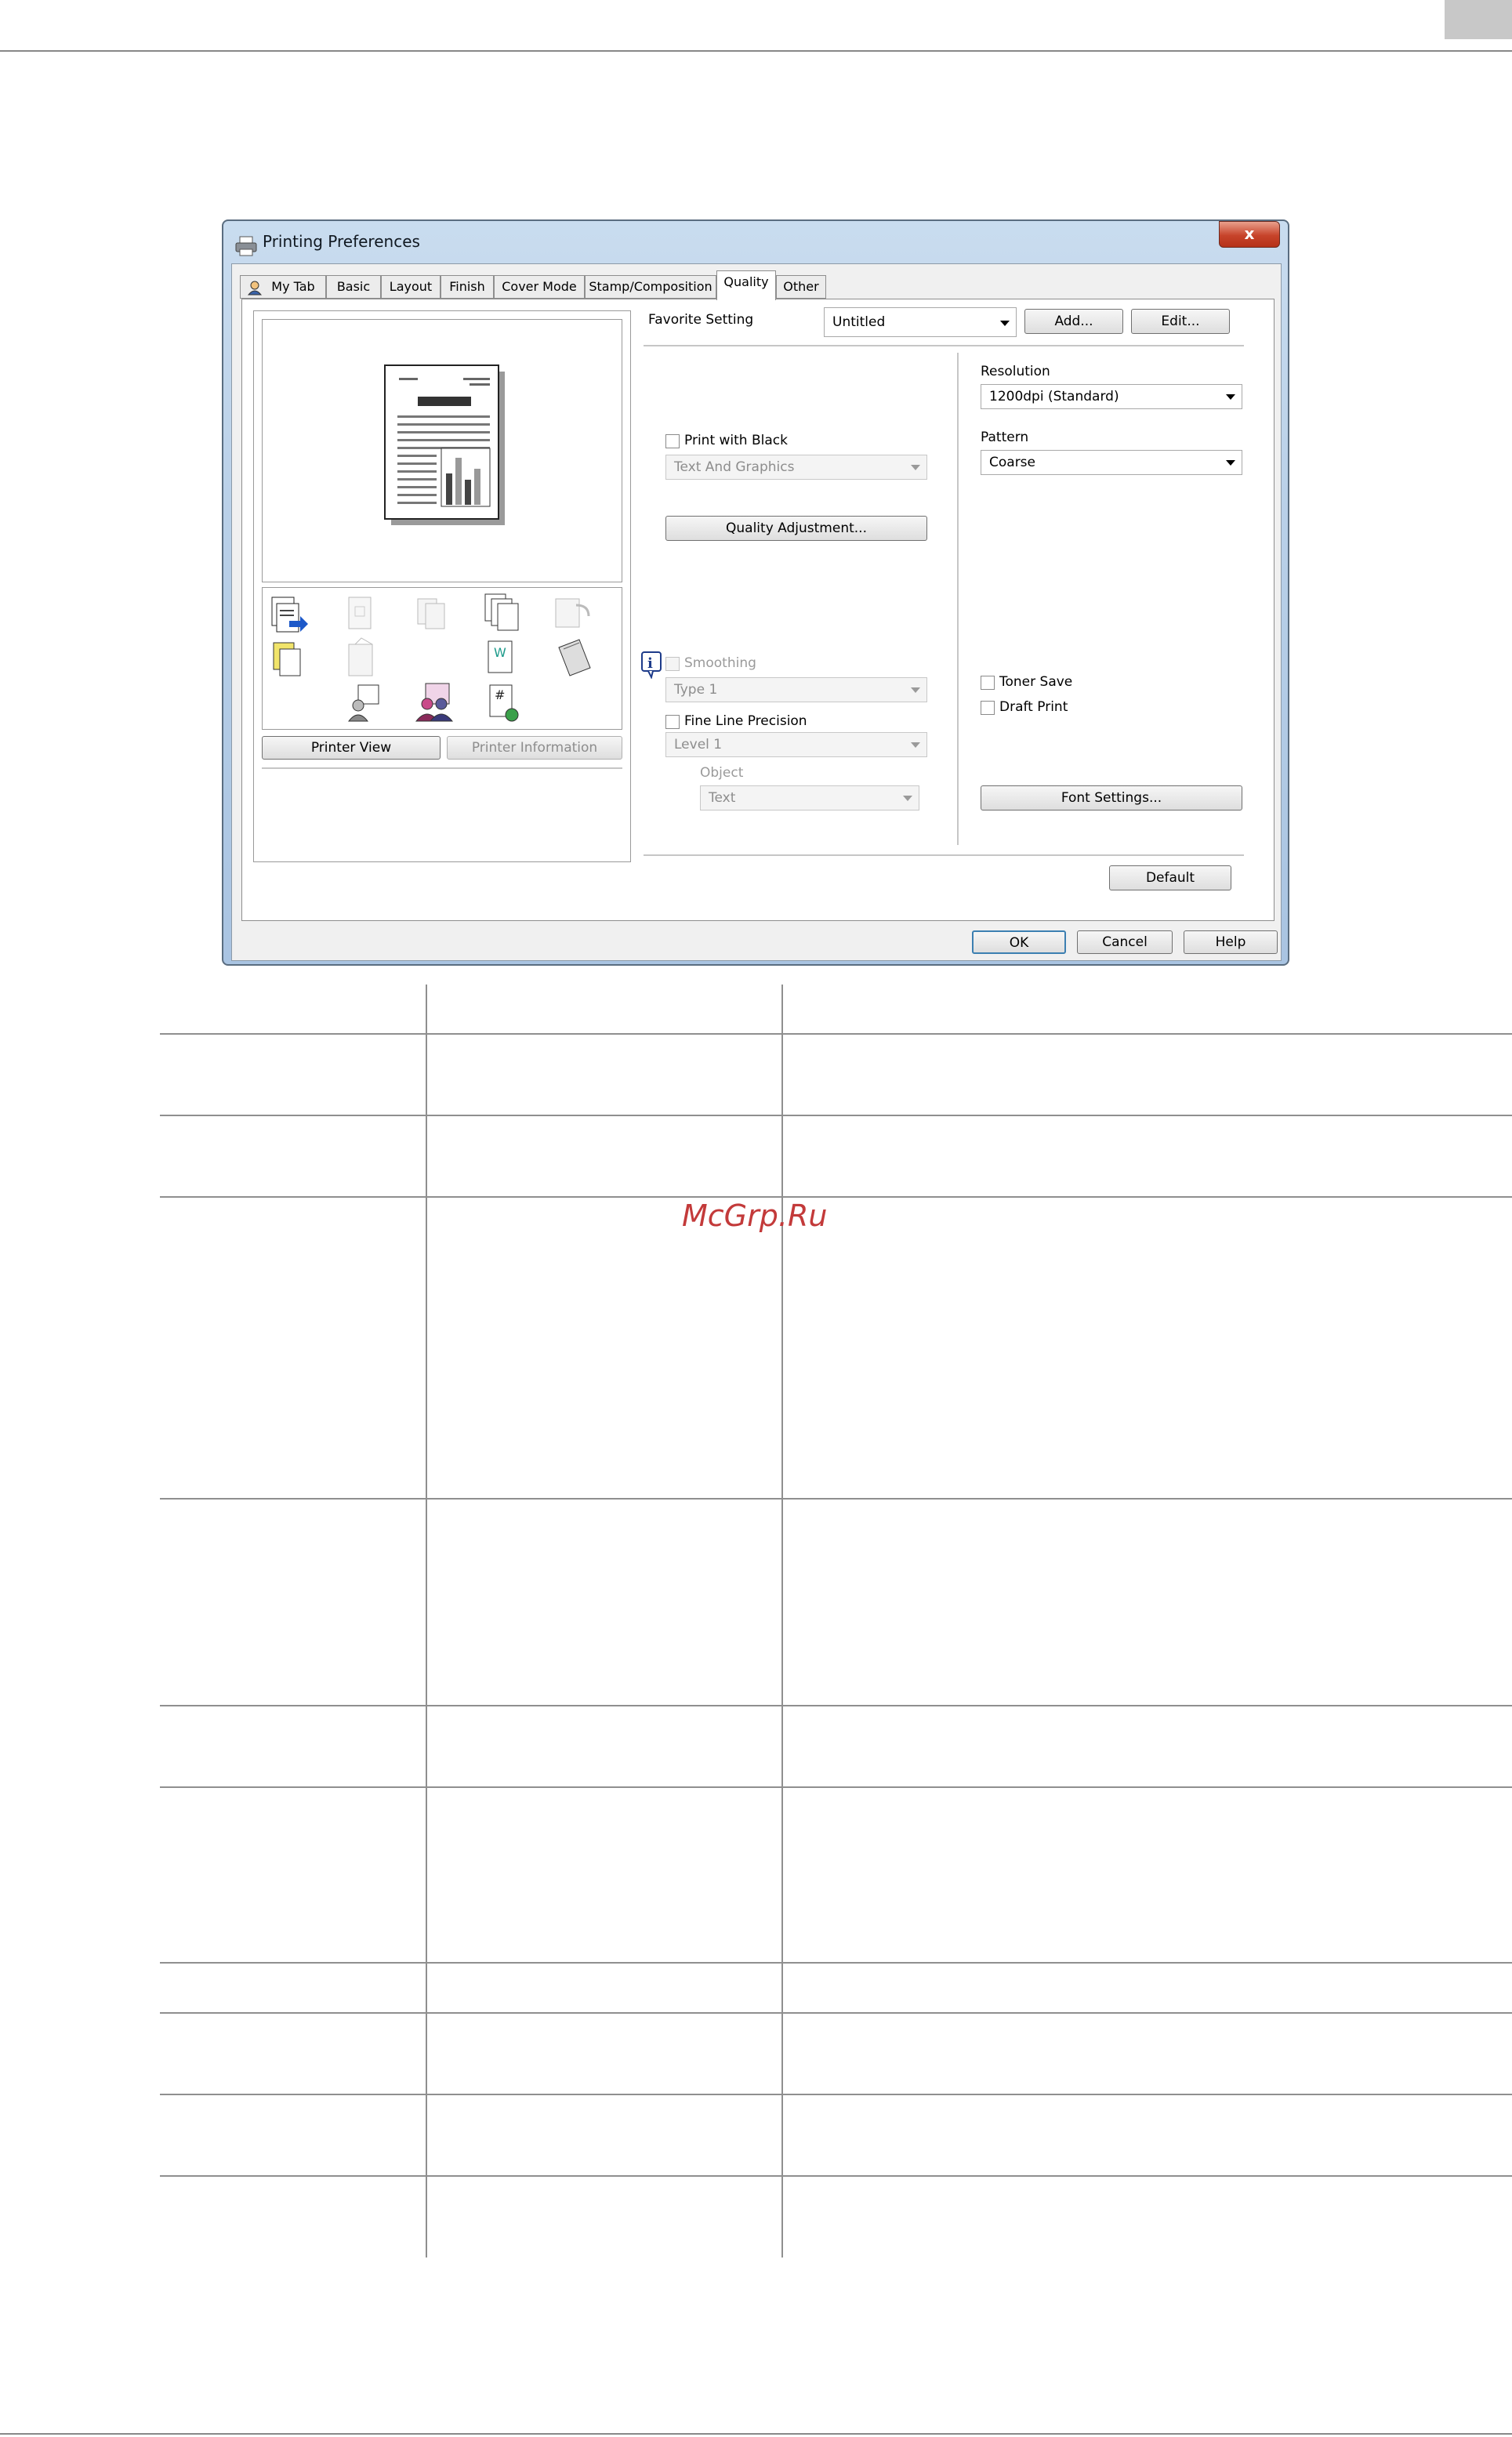 Image resolution: width=1512 pixels, height=2437 pixels. Describe the element at coordinates (467, 287) in the screenshot. I see `tab-finish: Finish` at that location.